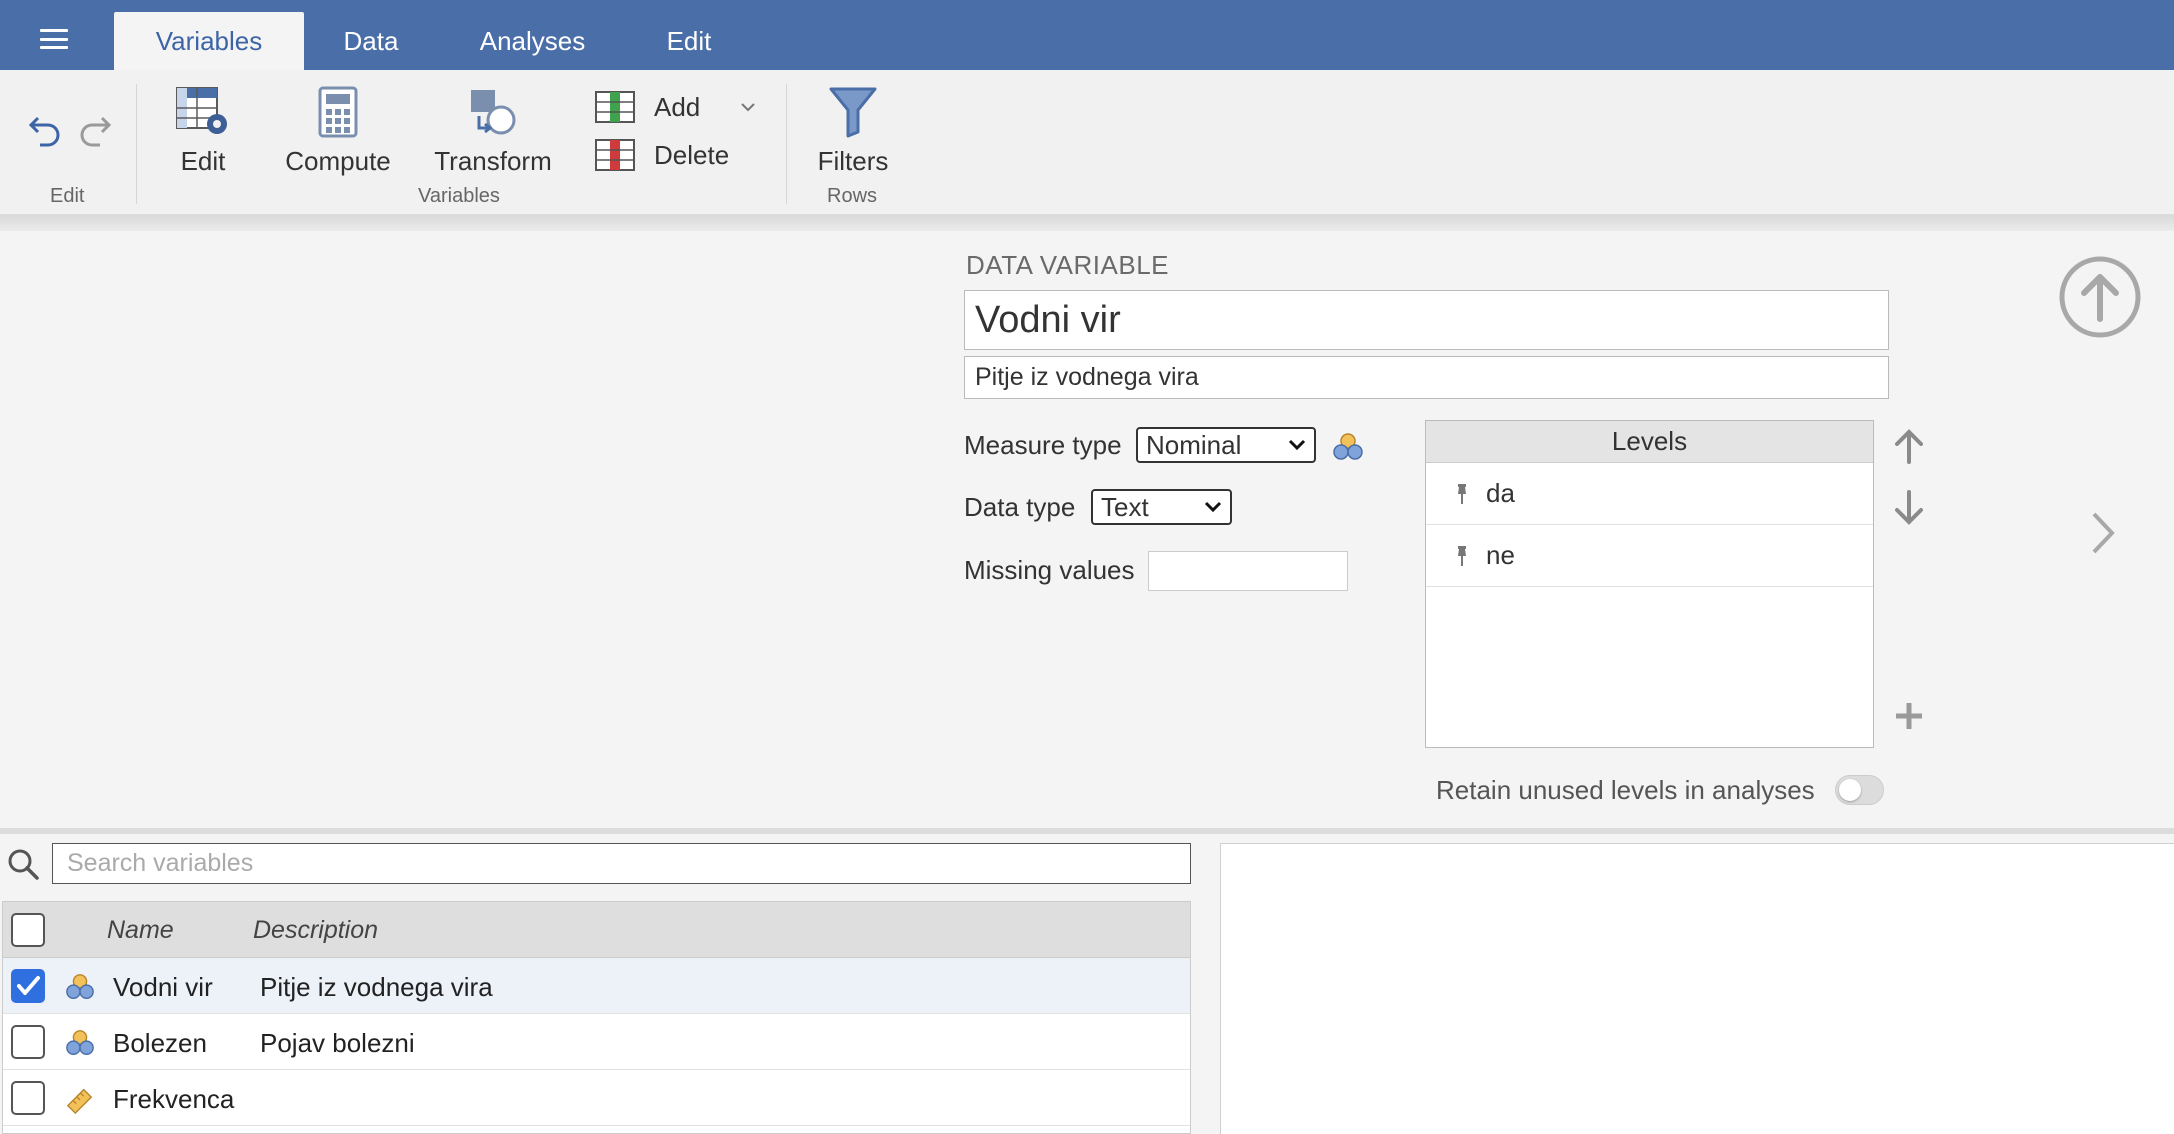  Describe the element at coordinates (689, 41) in the screenshot. I see `tab-edit: Edit` at that location.